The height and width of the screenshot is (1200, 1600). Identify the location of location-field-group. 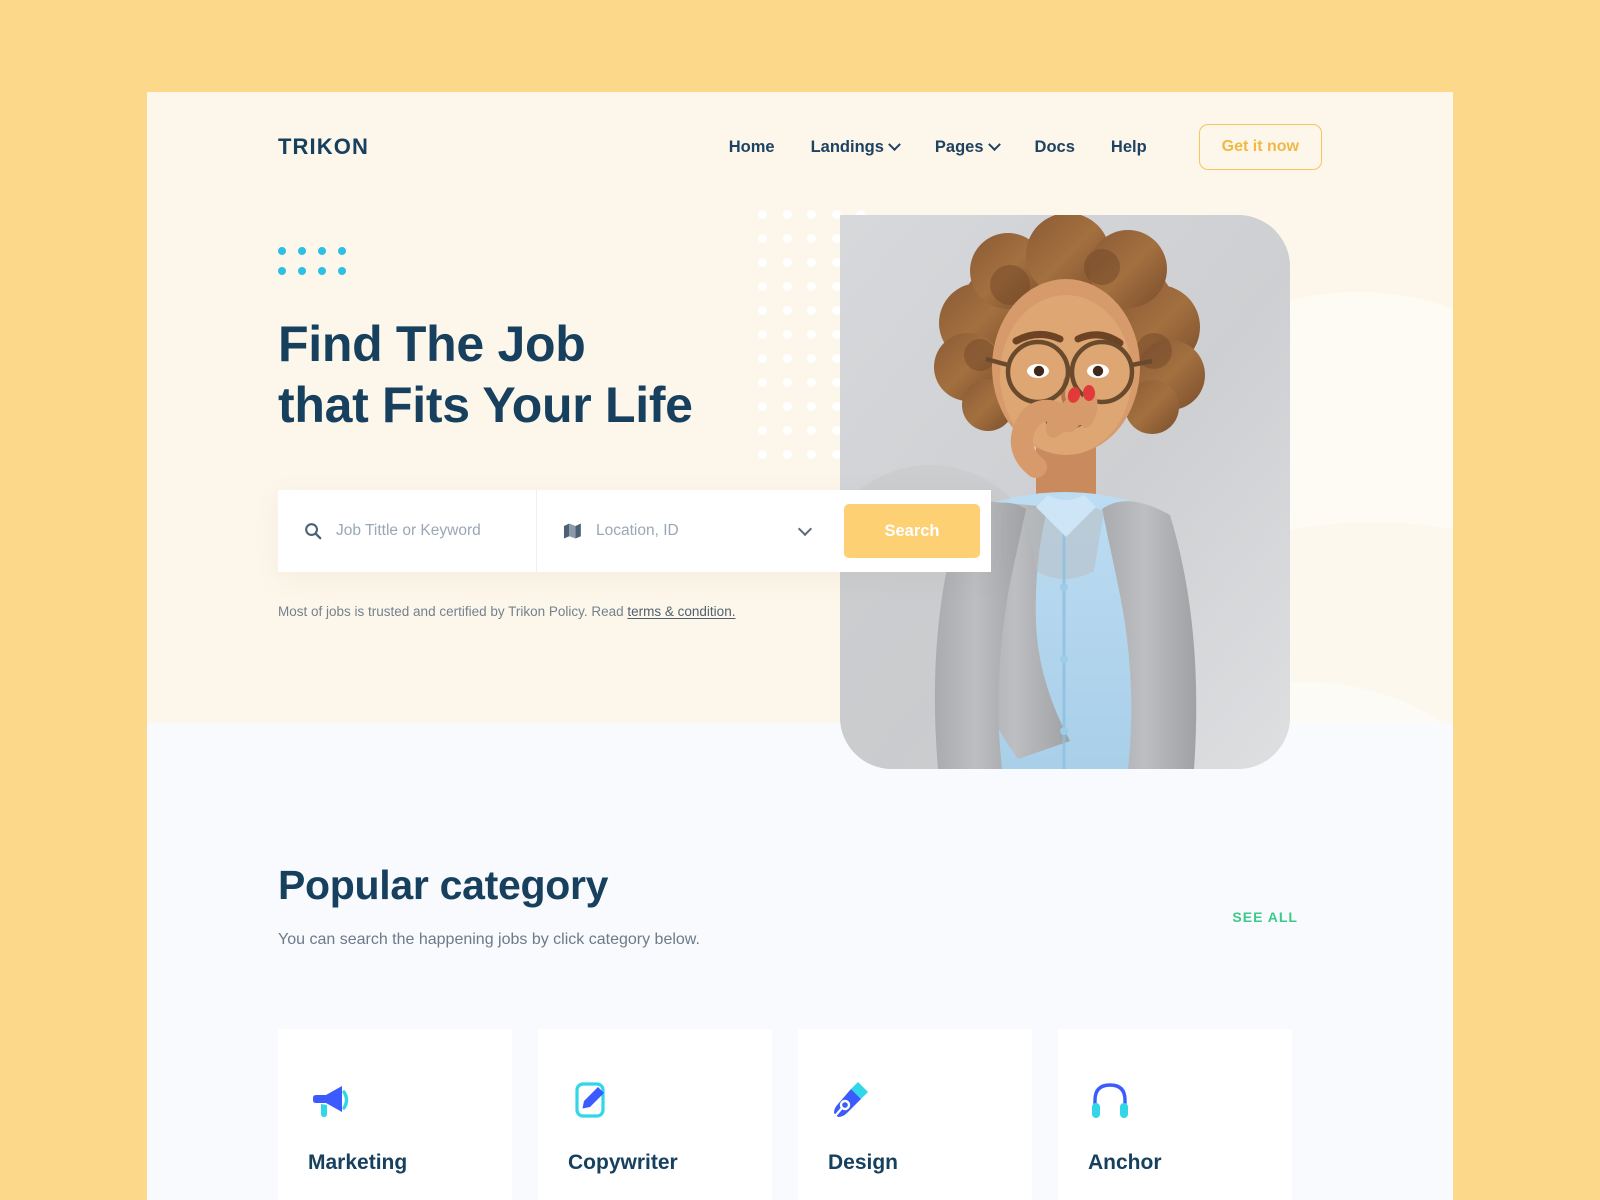
(685, 531).